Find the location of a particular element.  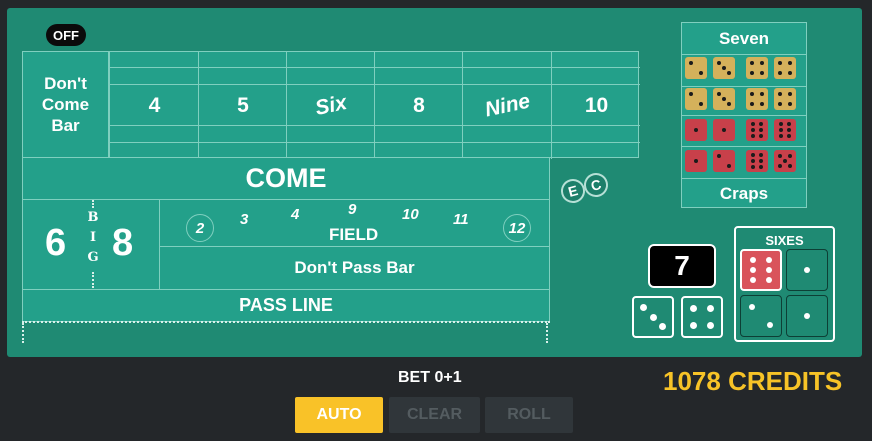

field-number-label: 12 is located at coordinates (517, 228).